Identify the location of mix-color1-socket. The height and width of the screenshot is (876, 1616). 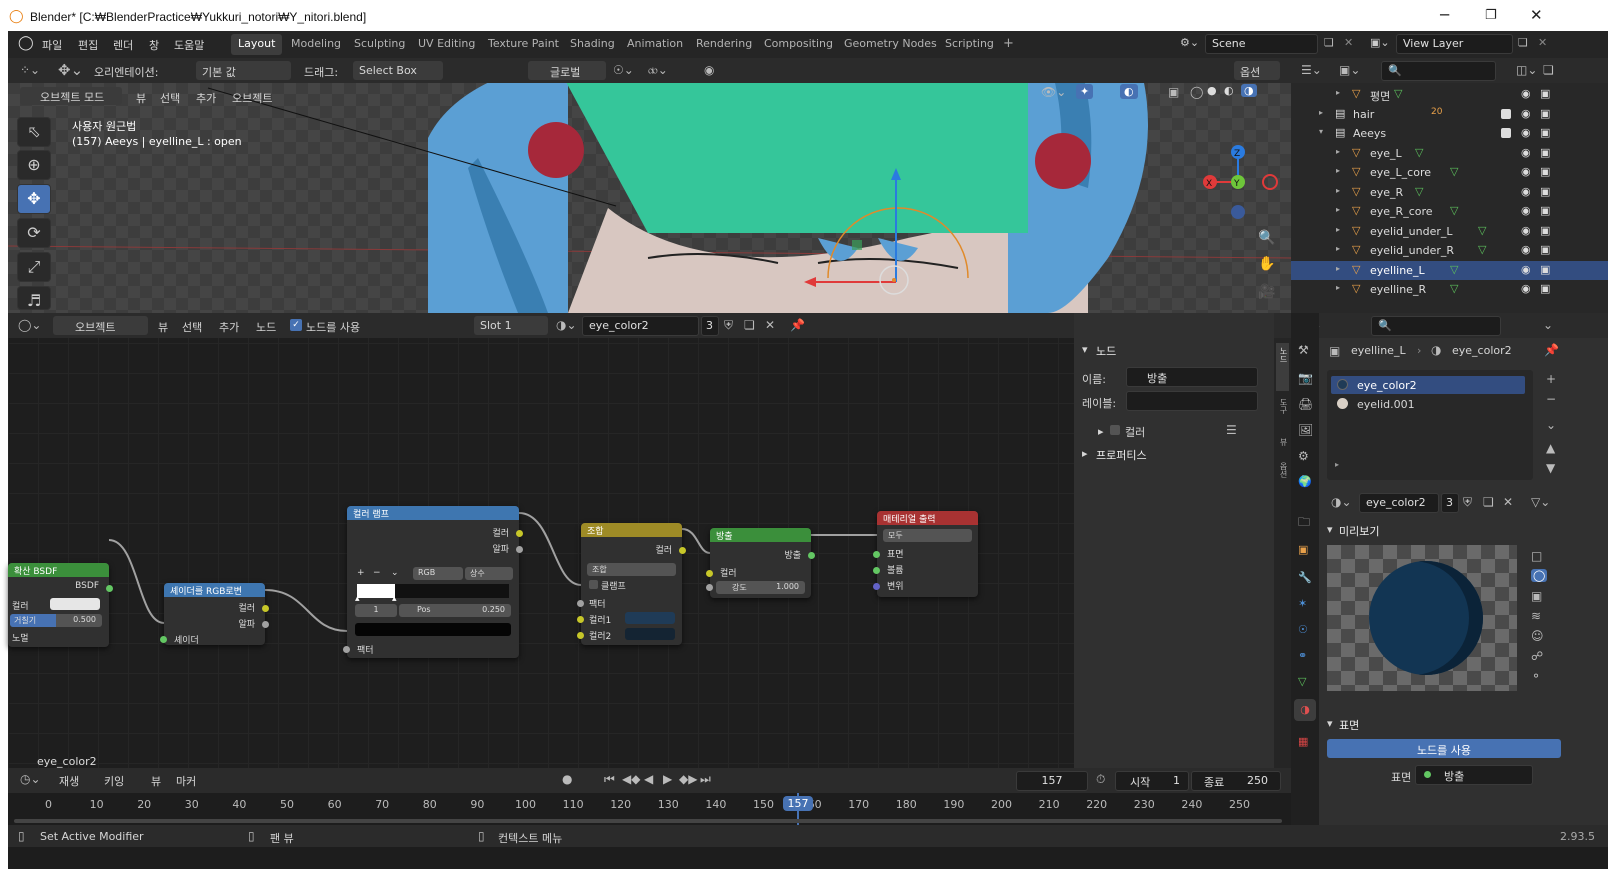
(580, 619).